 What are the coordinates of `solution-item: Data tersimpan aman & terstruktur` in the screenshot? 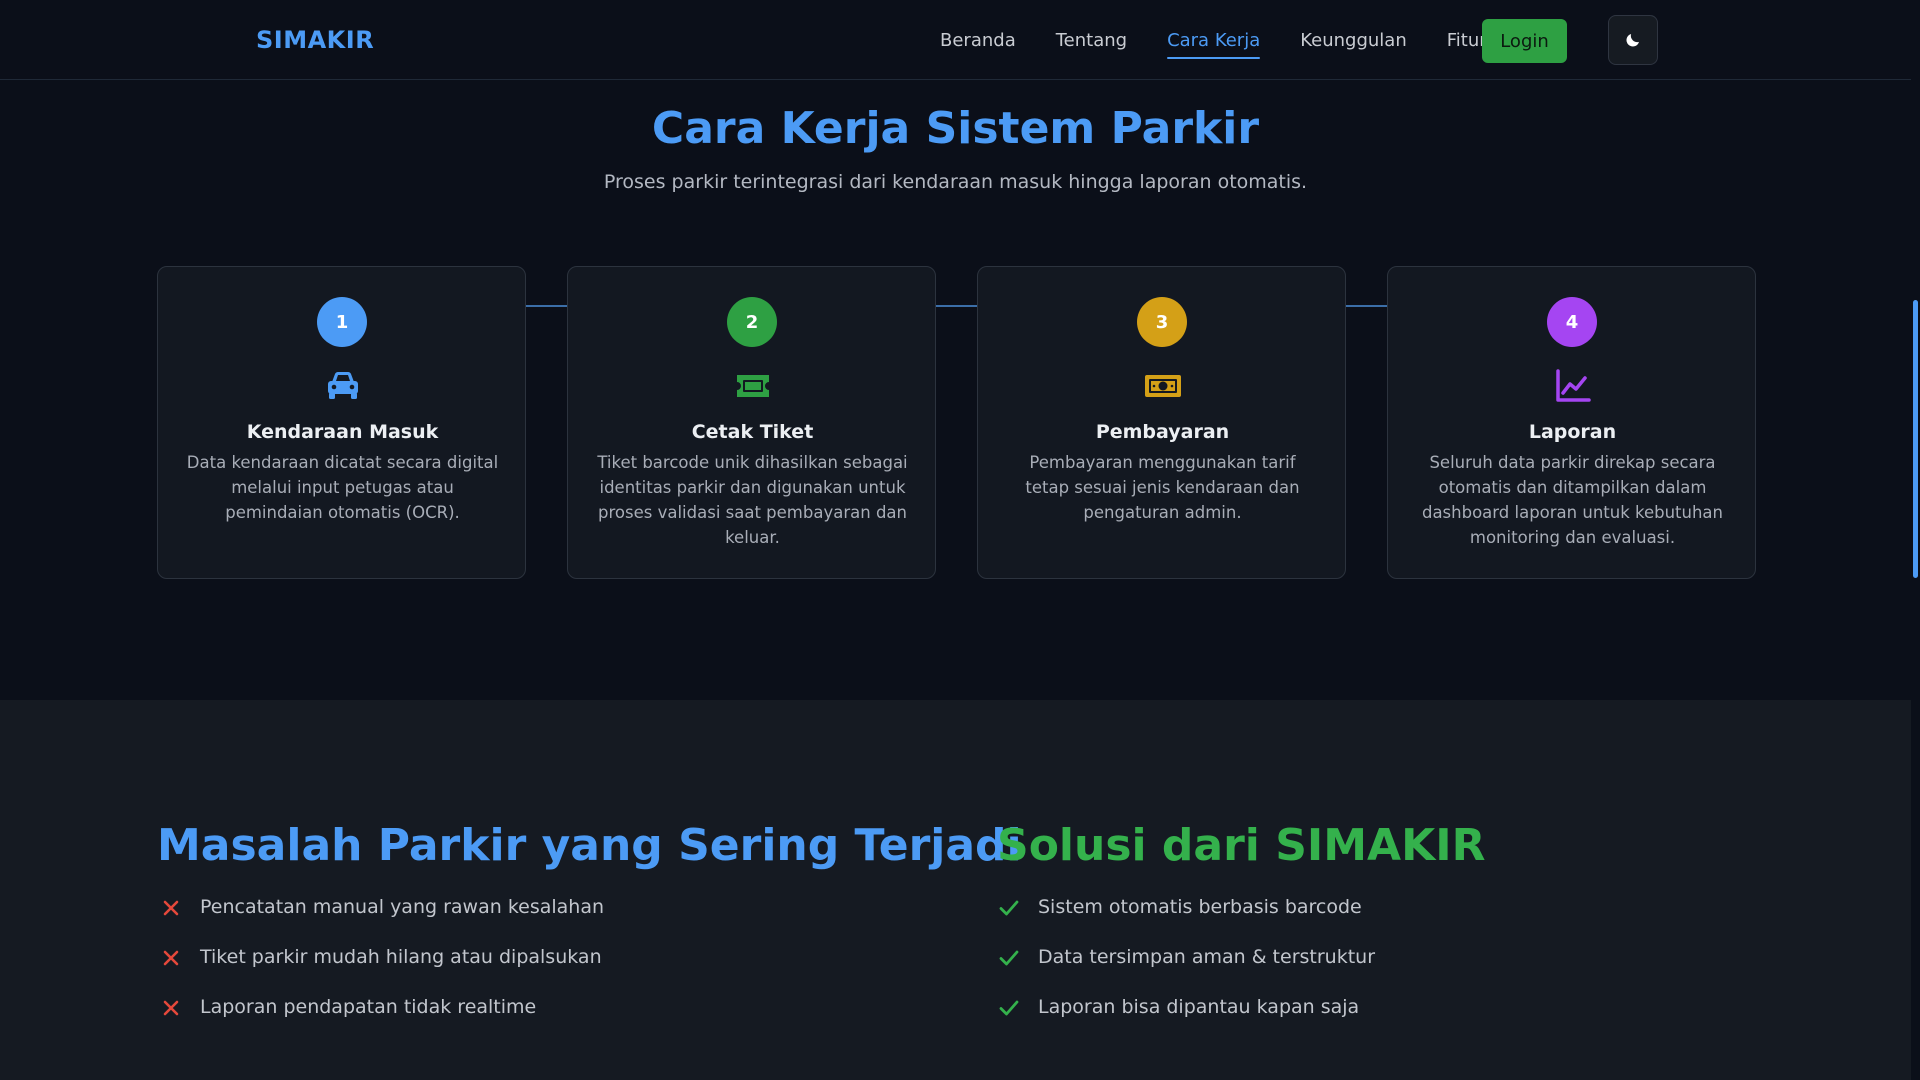 It's located at (1186, 971).